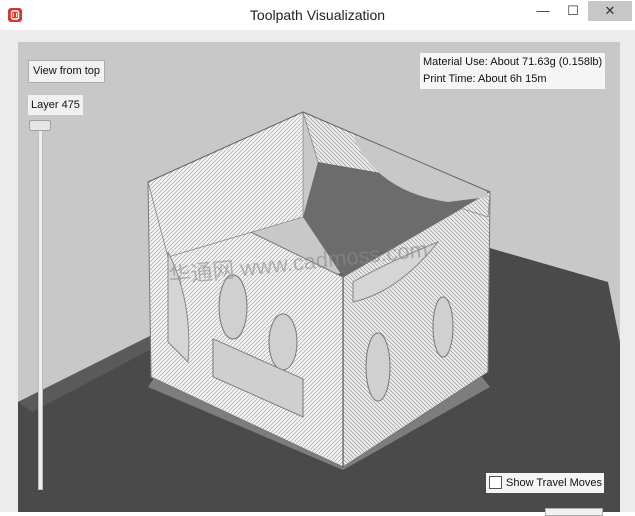  Describe the element at coordinates (574, 512) in the screenshot. I see `bottom-action-button` at that location.